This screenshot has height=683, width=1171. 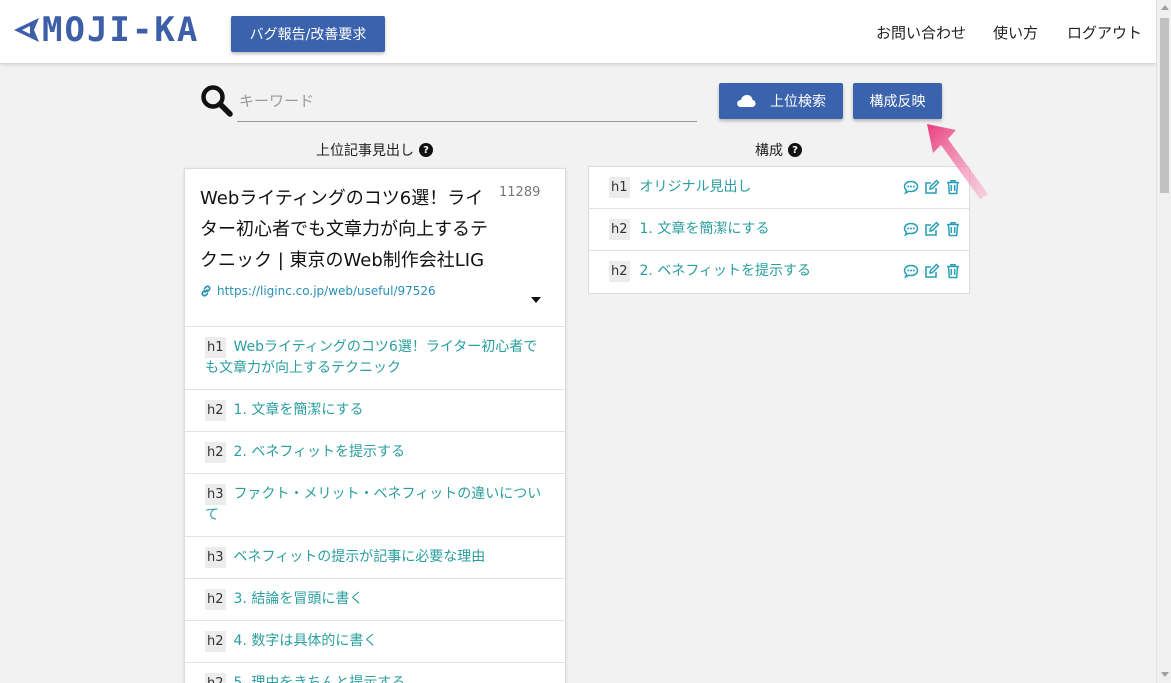 What do you see at coordinates (298, 599) in the screenshot?
I see `heading-text: 3. 結論を冒頭に書く` at bounding box center [298, 599].